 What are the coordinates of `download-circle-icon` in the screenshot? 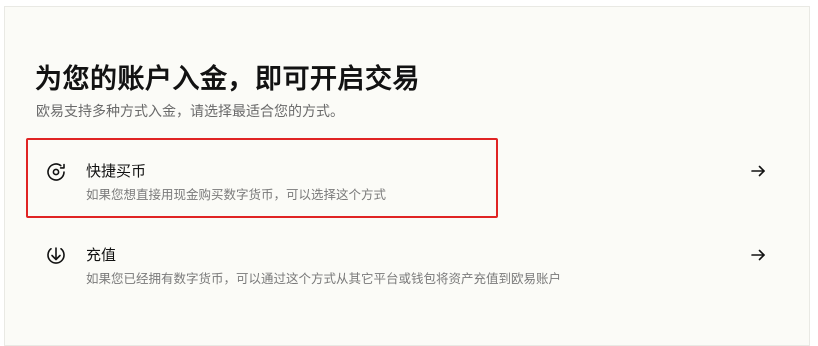 It's located at (56, 255).